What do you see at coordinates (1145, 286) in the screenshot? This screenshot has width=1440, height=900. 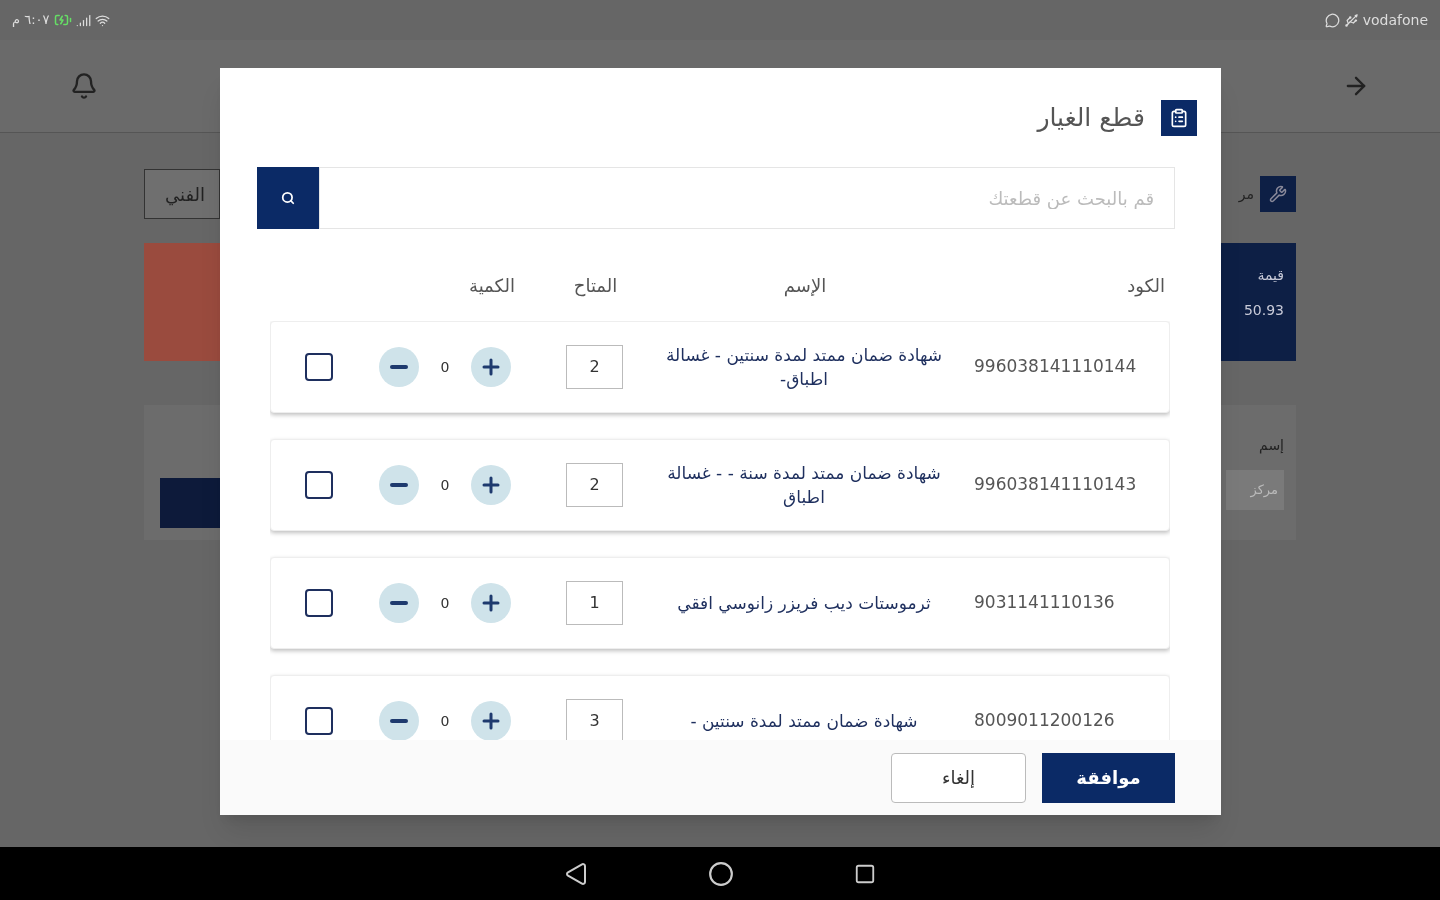 I see `column-header: الكود` at bounding box center [1145, 286].